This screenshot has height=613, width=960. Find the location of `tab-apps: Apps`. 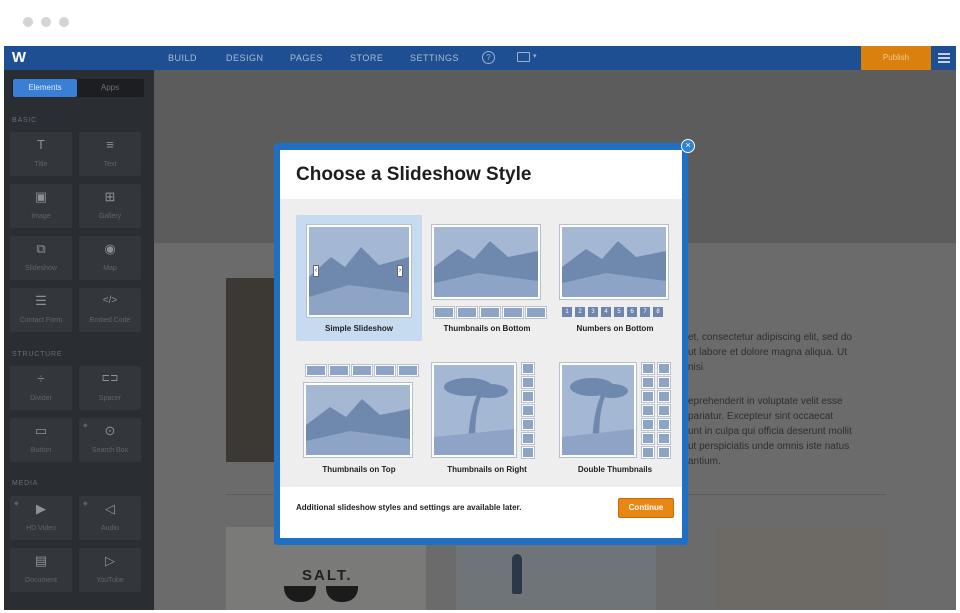

tab-apps: Apps is located at coordinates (110, 88).